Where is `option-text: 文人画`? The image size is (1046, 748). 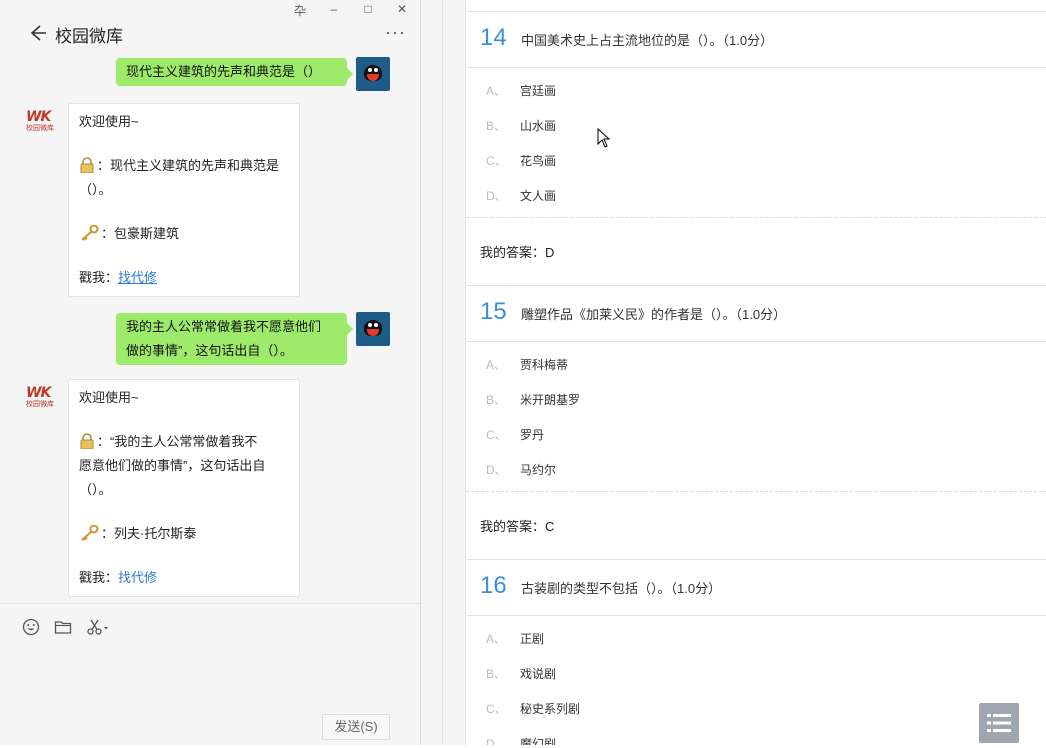 option-text: 文人画 is located at coordinates (538, 196).